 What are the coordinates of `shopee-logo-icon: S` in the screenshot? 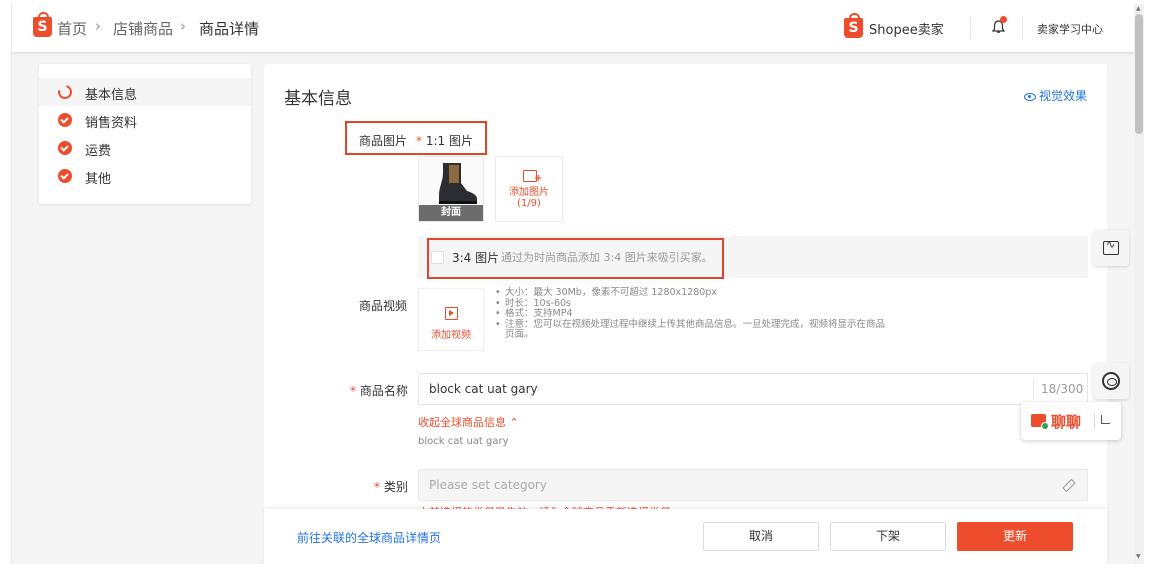 It's located at (42, 24).